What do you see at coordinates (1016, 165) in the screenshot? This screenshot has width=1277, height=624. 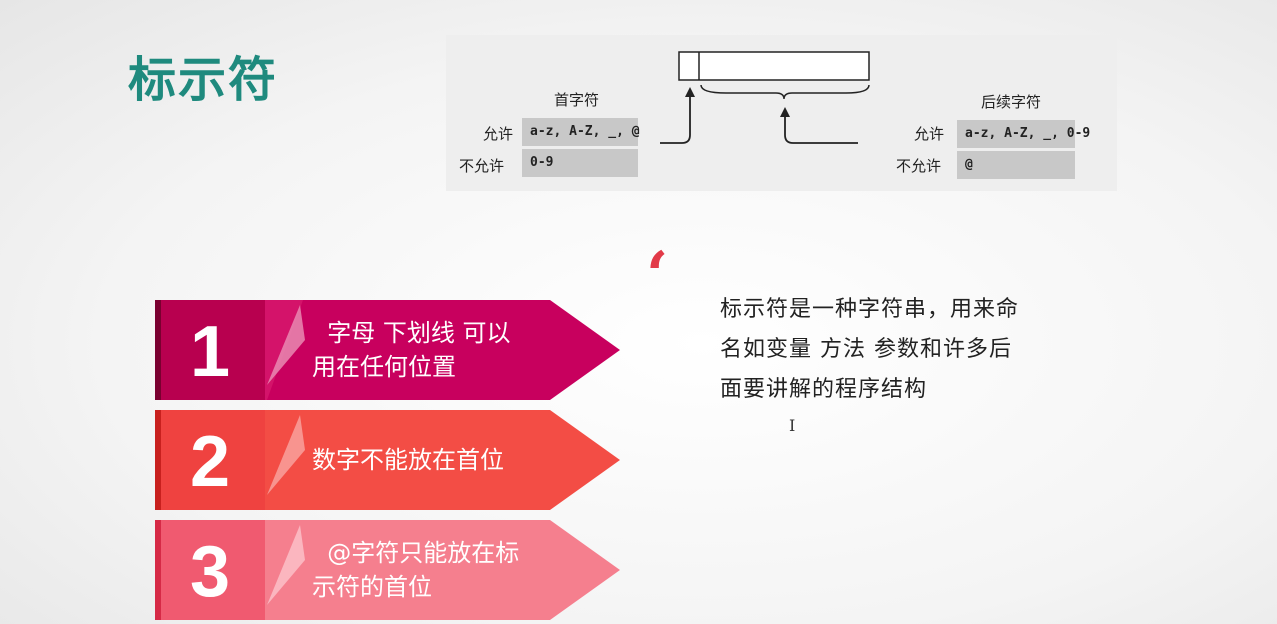 I see `following-disallow-value: @` at bounding box center [1016, 165].